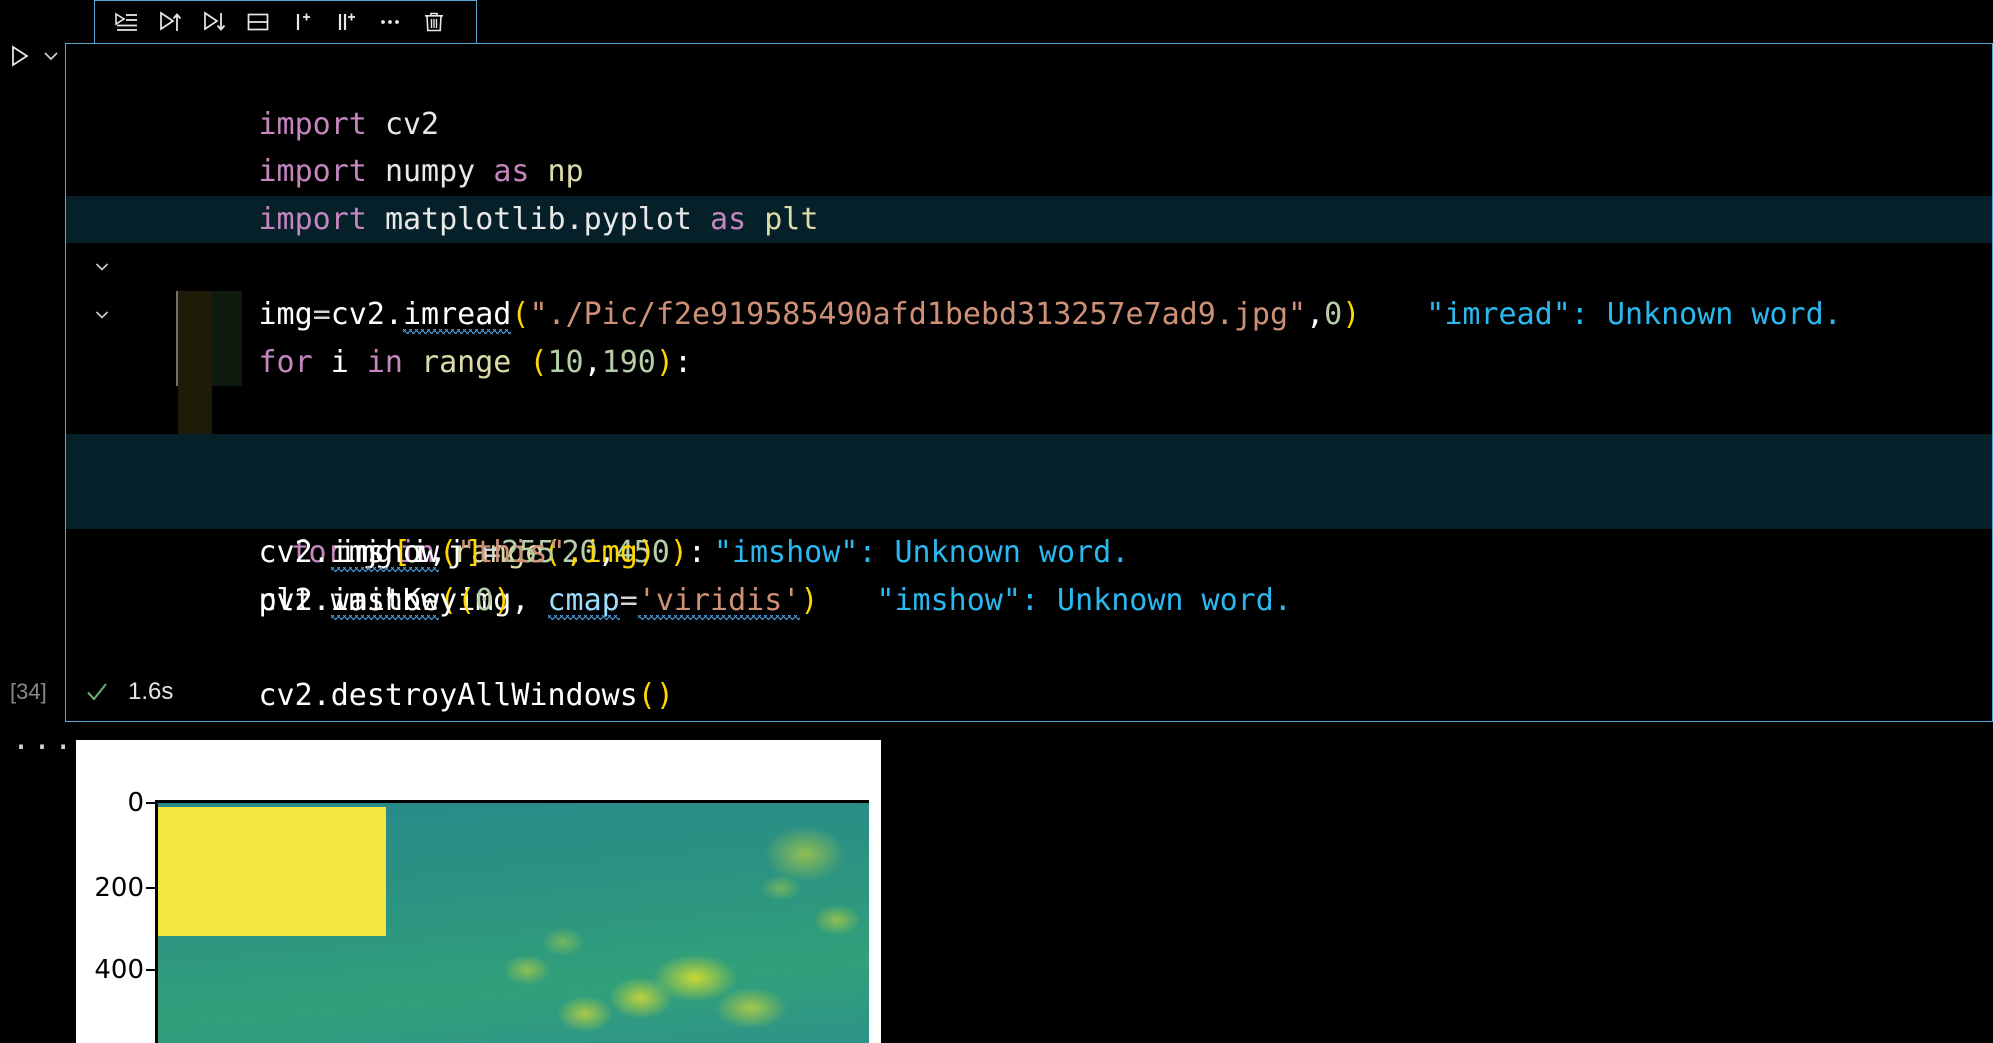 Image resolution: width=1993 pixels, height=1043 pixels. I want to click on y-tick-label-400: 400, so click(119, 970).